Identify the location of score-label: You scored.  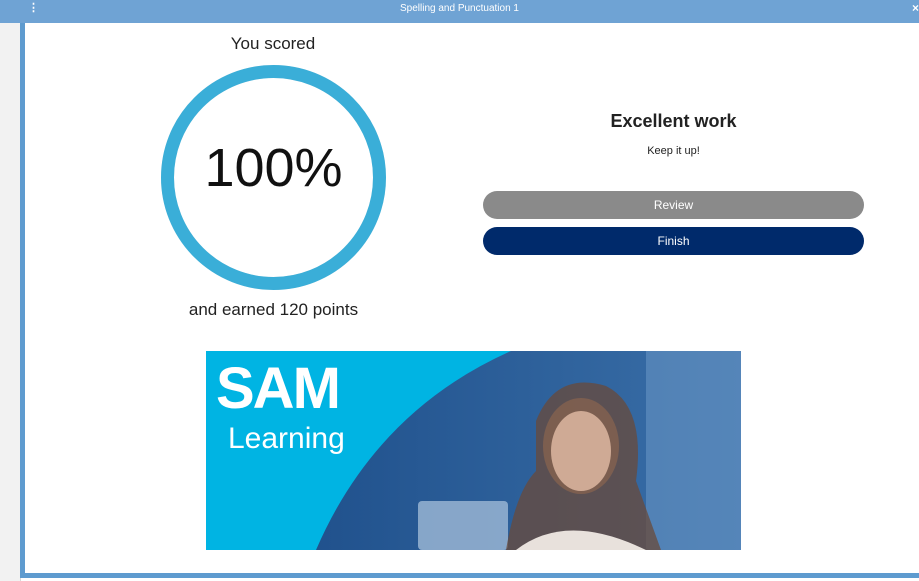
(273, 43).